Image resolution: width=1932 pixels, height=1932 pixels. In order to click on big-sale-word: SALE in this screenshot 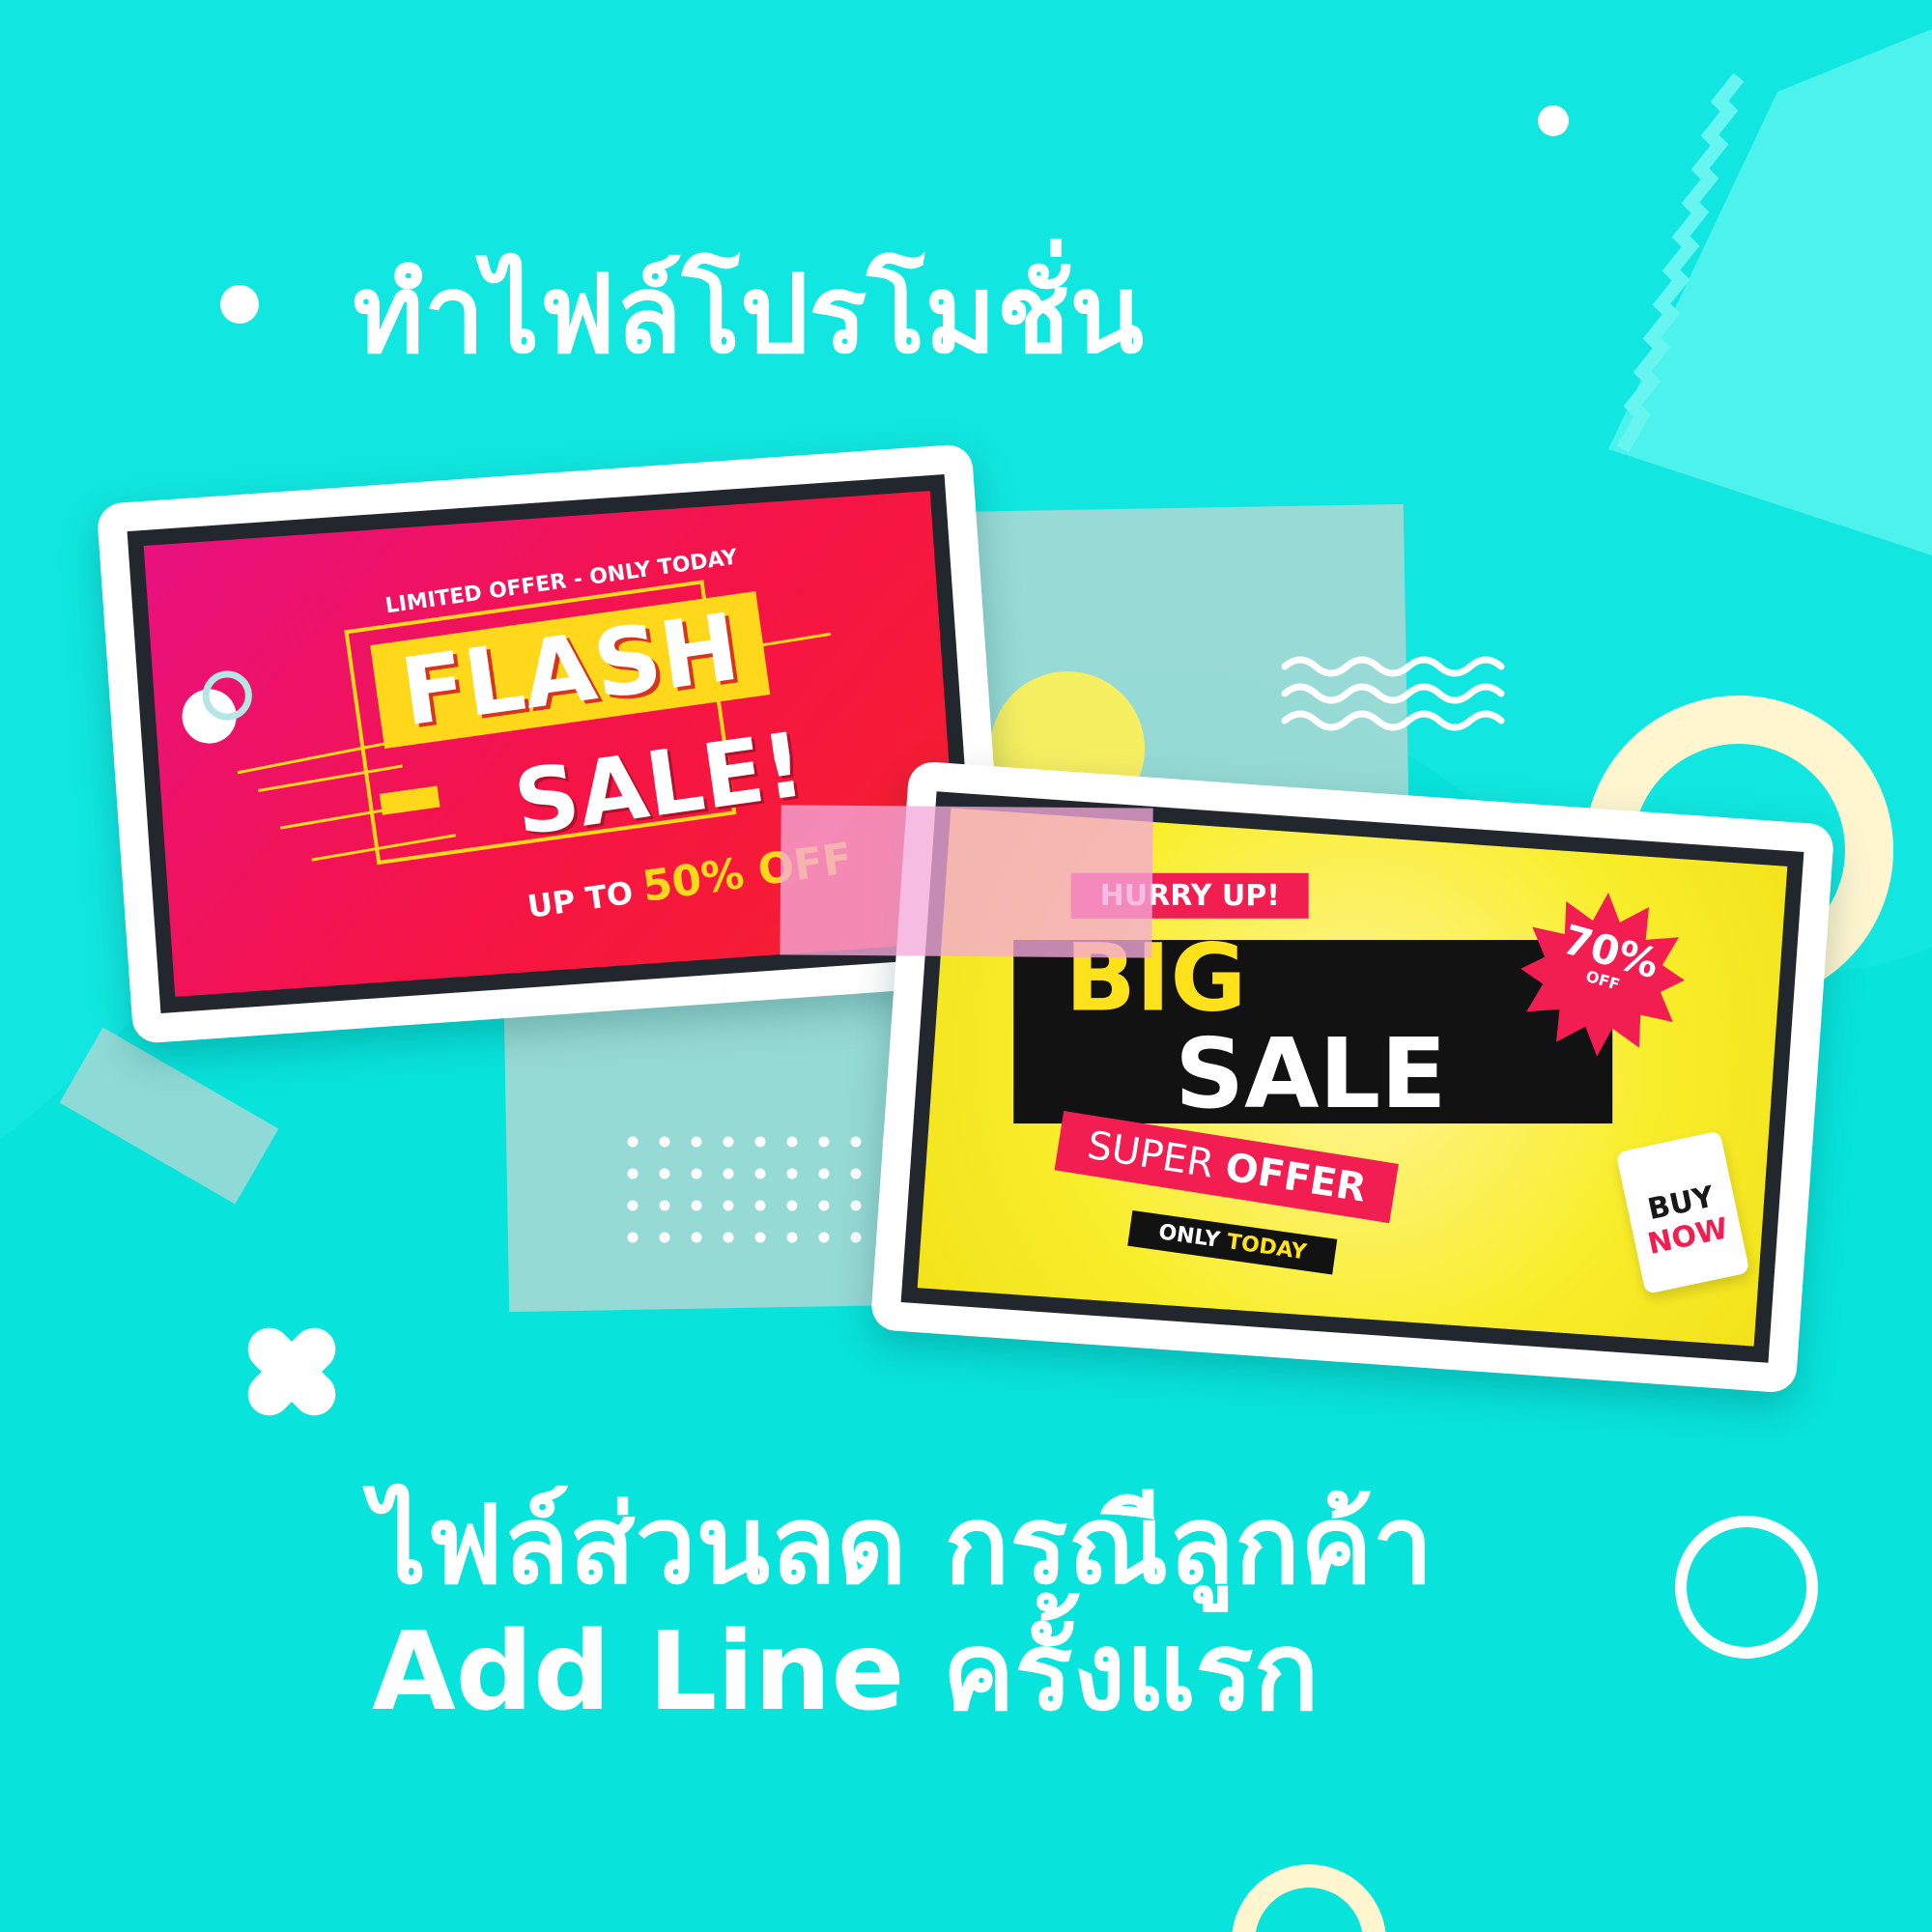, I will do `click(1311, 1073)`.